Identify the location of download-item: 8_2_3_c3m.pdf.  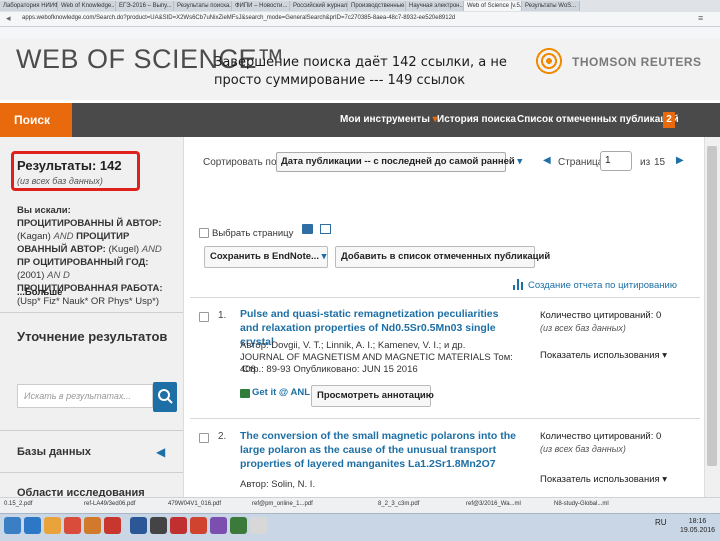
(398, 504).